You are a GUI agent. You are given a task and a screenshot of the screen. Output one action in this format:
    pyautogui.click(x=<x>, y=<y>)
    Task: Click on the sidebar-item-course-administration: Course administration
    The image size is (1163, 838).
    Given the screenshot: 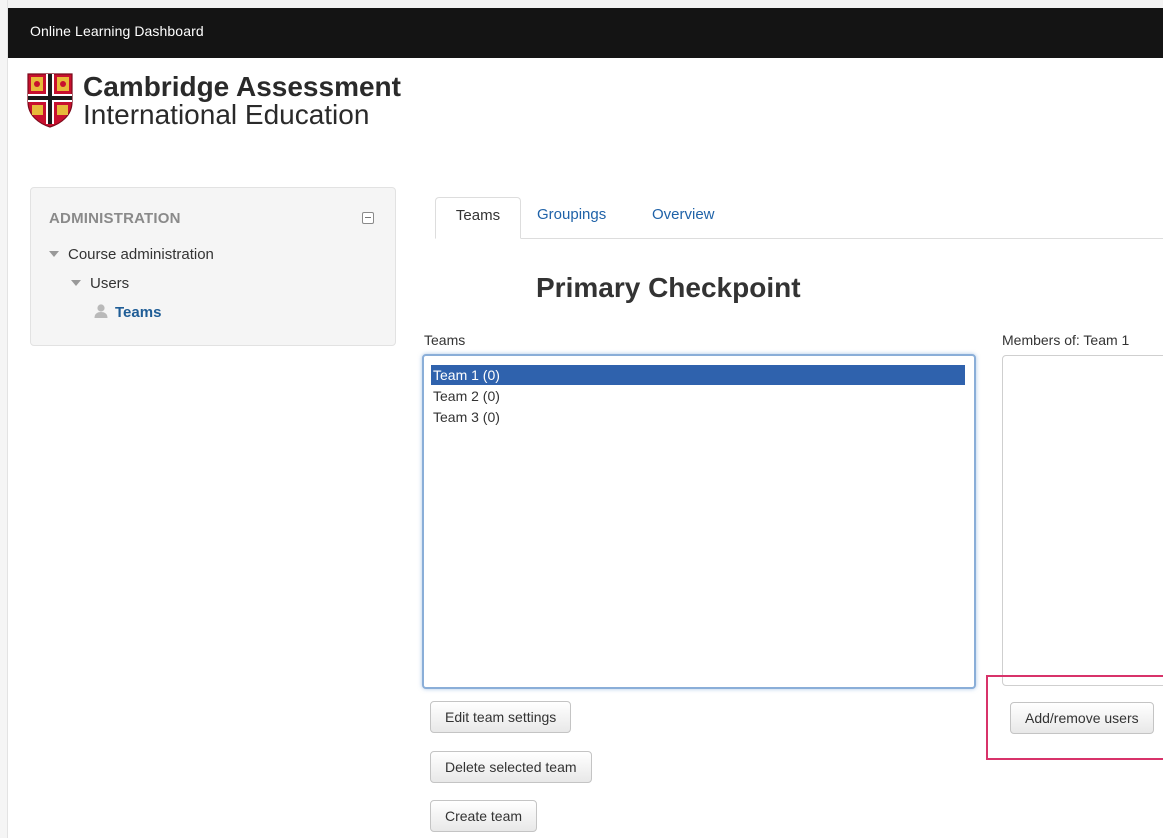 What is the action you would take?
    pyautogui.click(x=131, y=254)
    